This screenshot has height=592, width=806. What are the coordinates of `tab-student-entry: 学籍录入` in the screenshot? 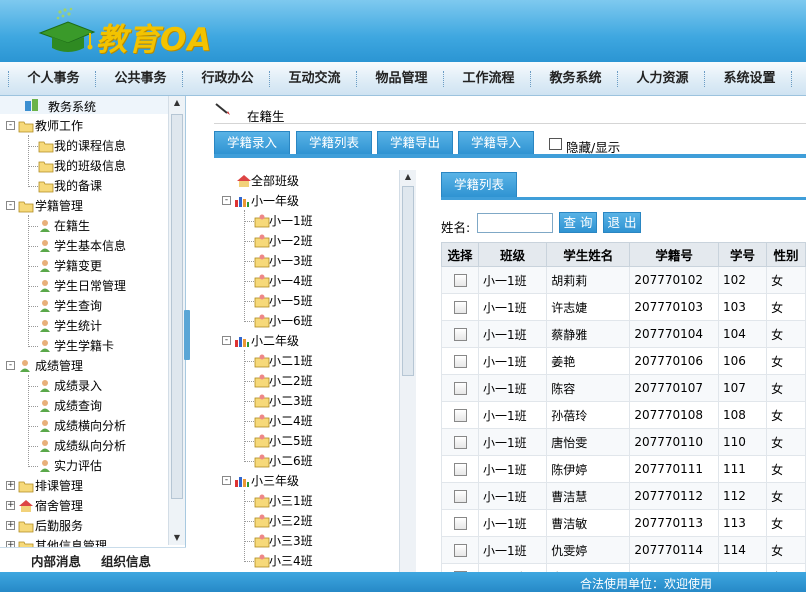 It's located at (252, 143).